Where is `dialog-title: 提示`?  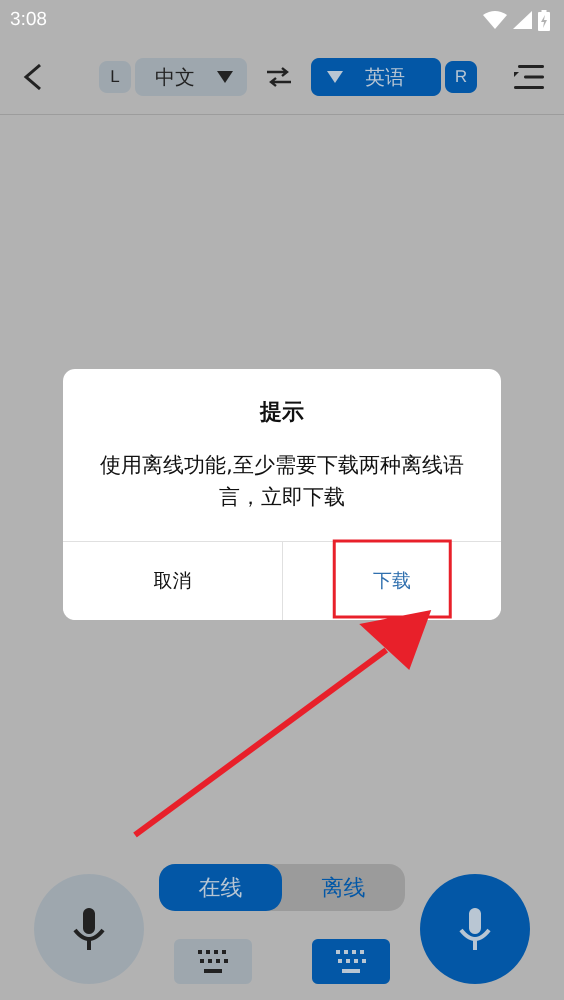
dialog-title: 提示 is located at coordinates (281, 413).